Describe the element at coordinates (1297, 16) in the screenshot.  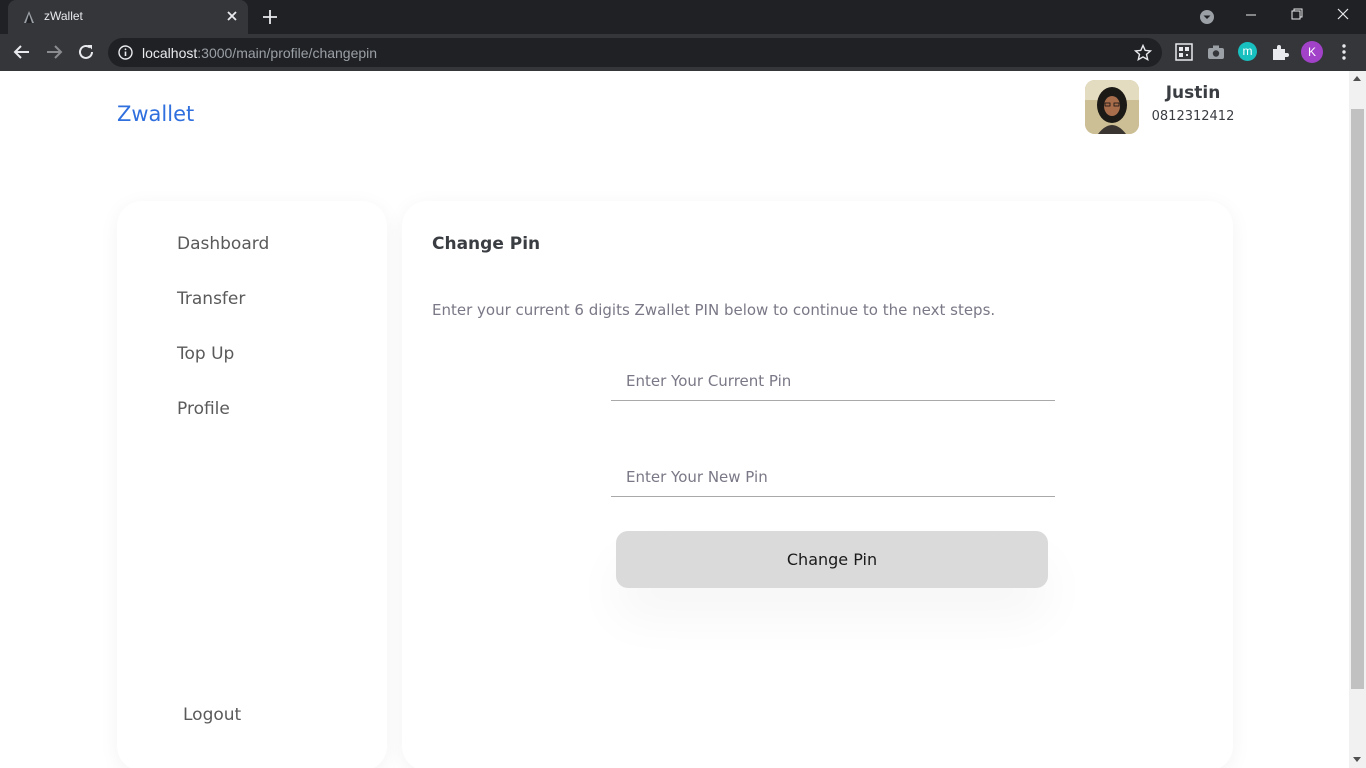
I see `restore-icon` at that location.